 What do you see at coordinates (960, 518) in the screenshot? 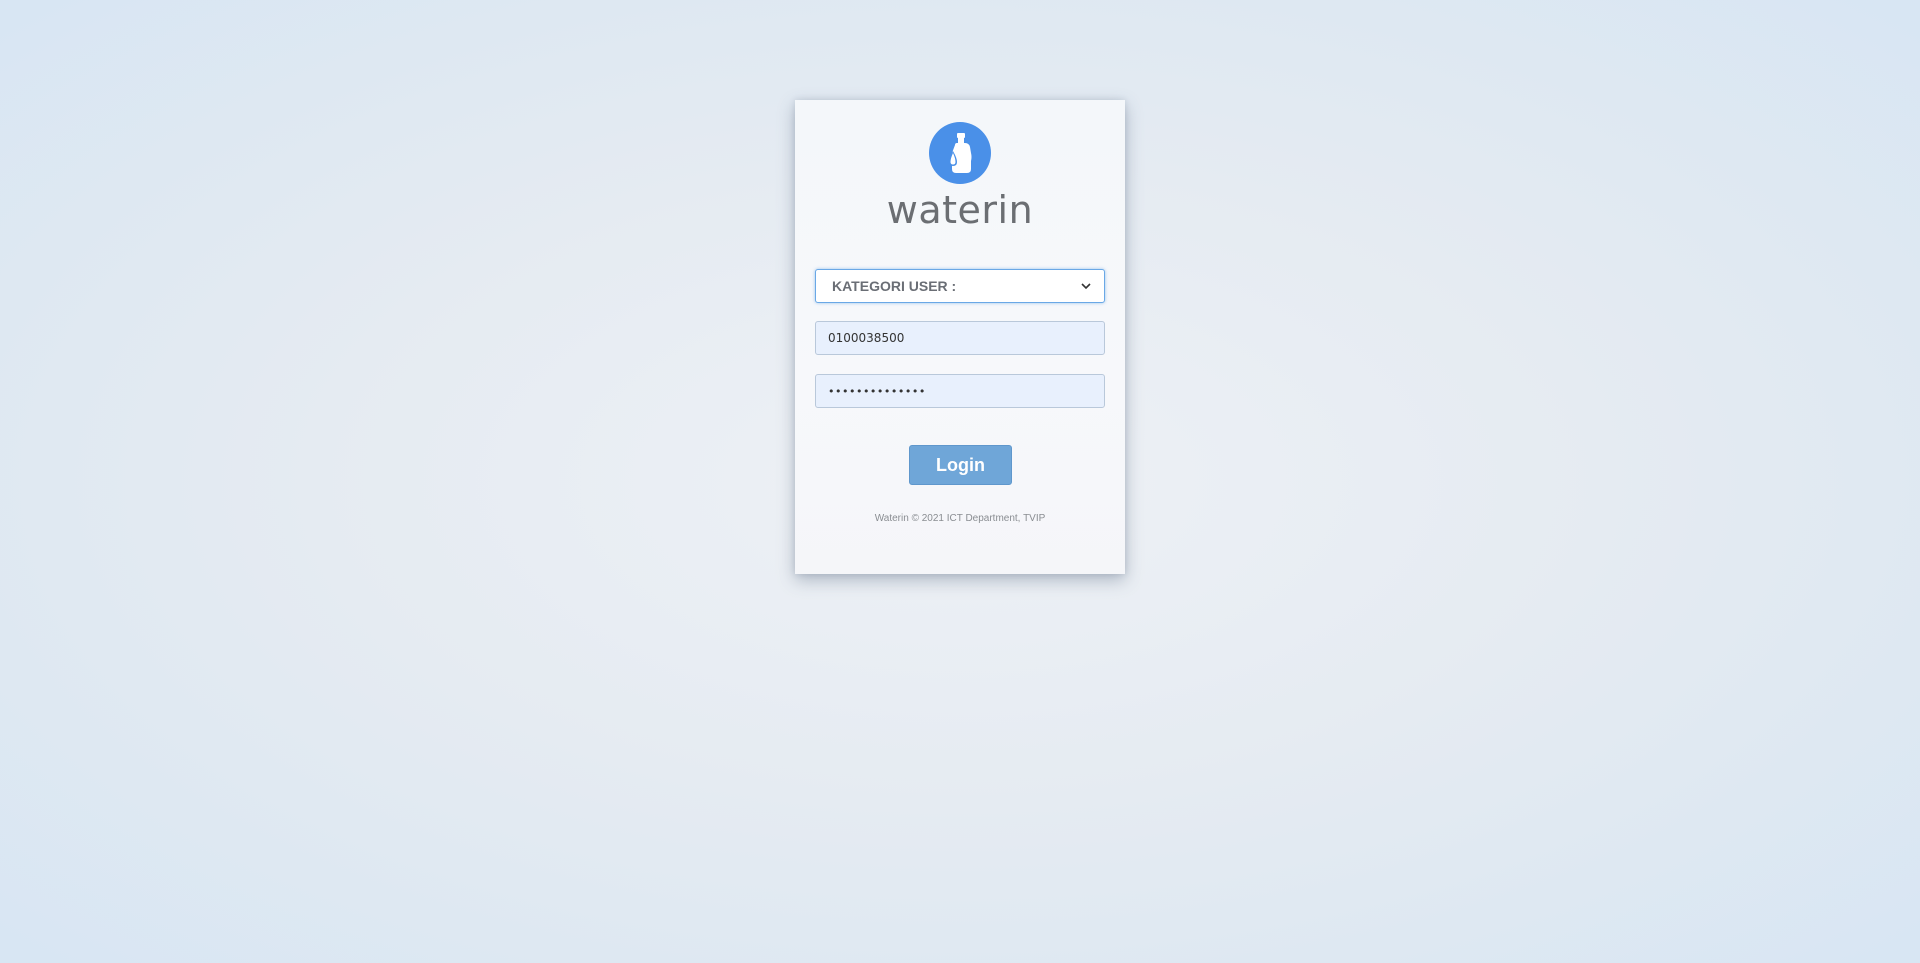
I see `footer-copyright: Waterin © 2021 ICT Department, TVIP` at bounding box center [960, 518].